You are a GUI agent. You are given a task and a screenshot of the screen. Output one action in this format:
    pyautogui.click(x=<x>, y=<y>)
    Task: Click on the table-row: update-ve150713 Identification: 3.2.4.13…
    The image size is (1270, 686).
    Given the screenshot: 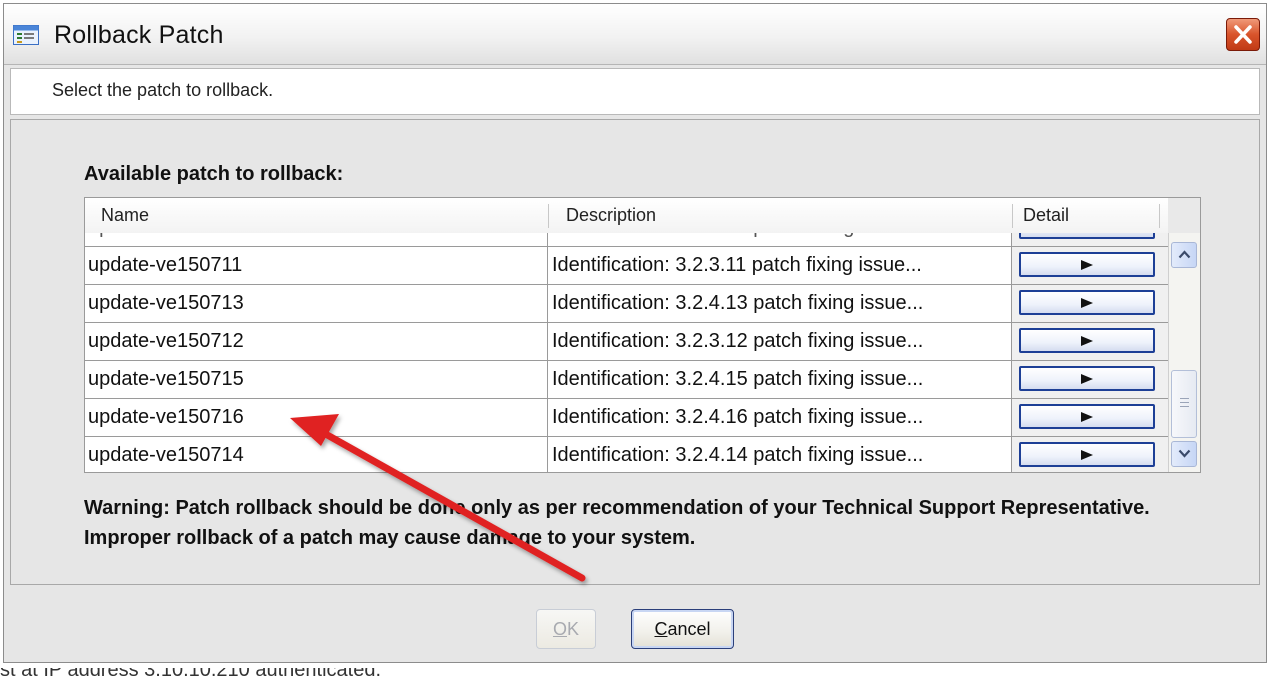 What is the action you would take?
    pyautogui.click(x=626, y=304)
    